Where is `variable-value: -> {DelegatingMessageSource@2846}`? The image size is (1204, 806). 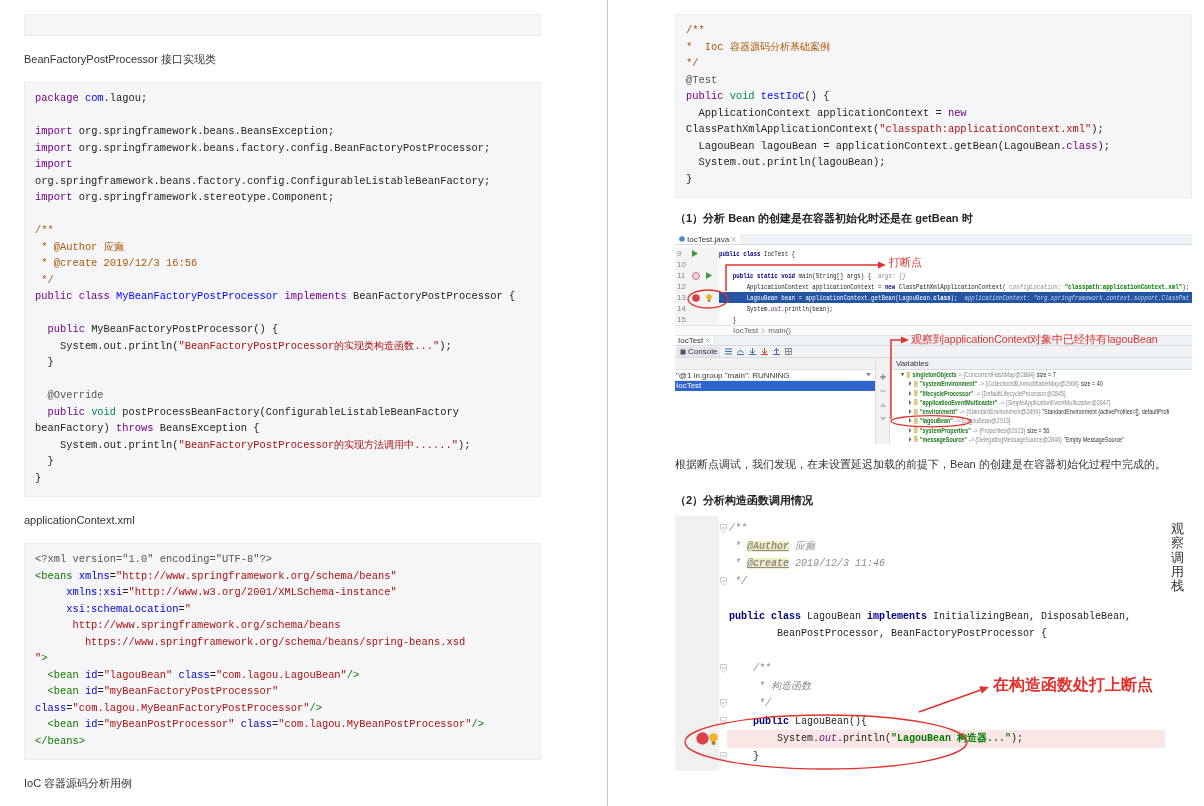 variable-value: -> {DelegatingMessageSource@2846} is located at coordinates (1015, 439).